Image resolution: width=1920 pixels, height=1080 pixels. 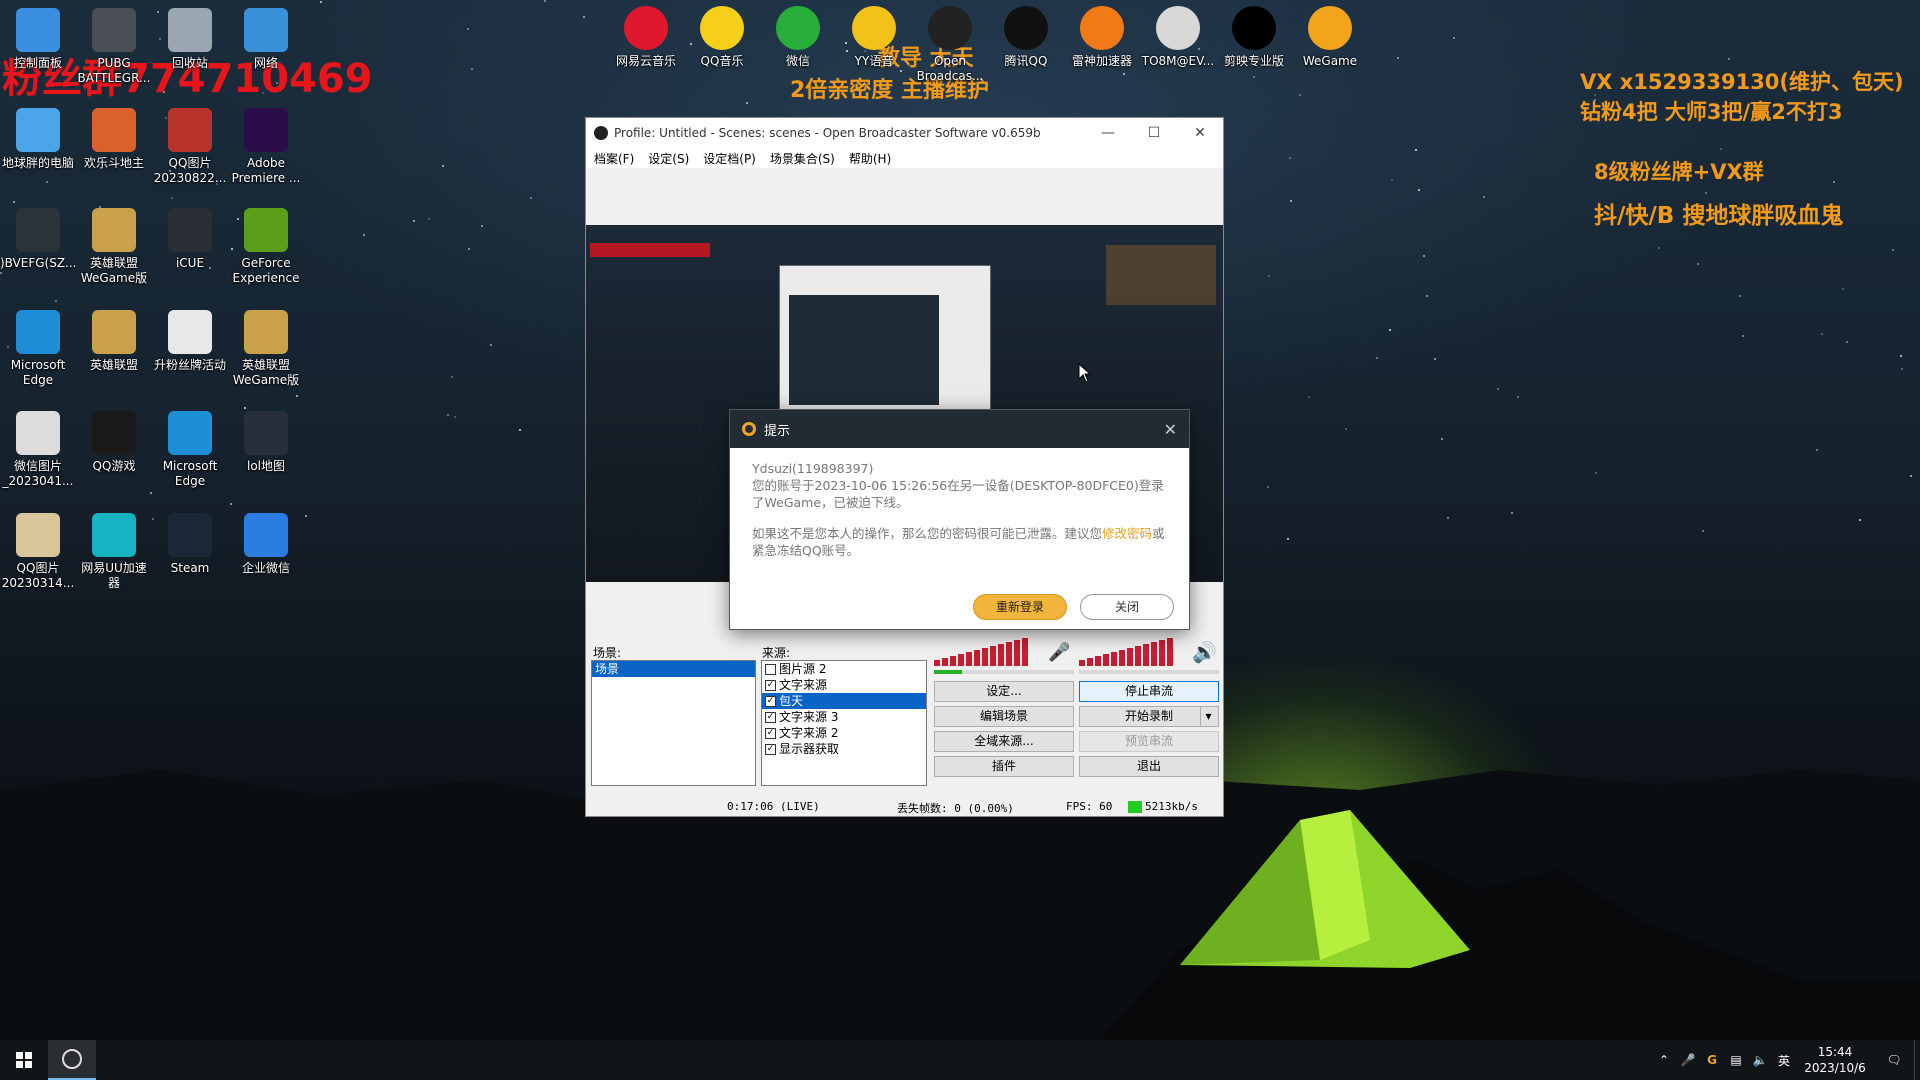 What do you see at coordinates (190, 339) in the screenshot?
I see `desktop-icon: 升粉丝牌活动` at bounding box center [190, 339].